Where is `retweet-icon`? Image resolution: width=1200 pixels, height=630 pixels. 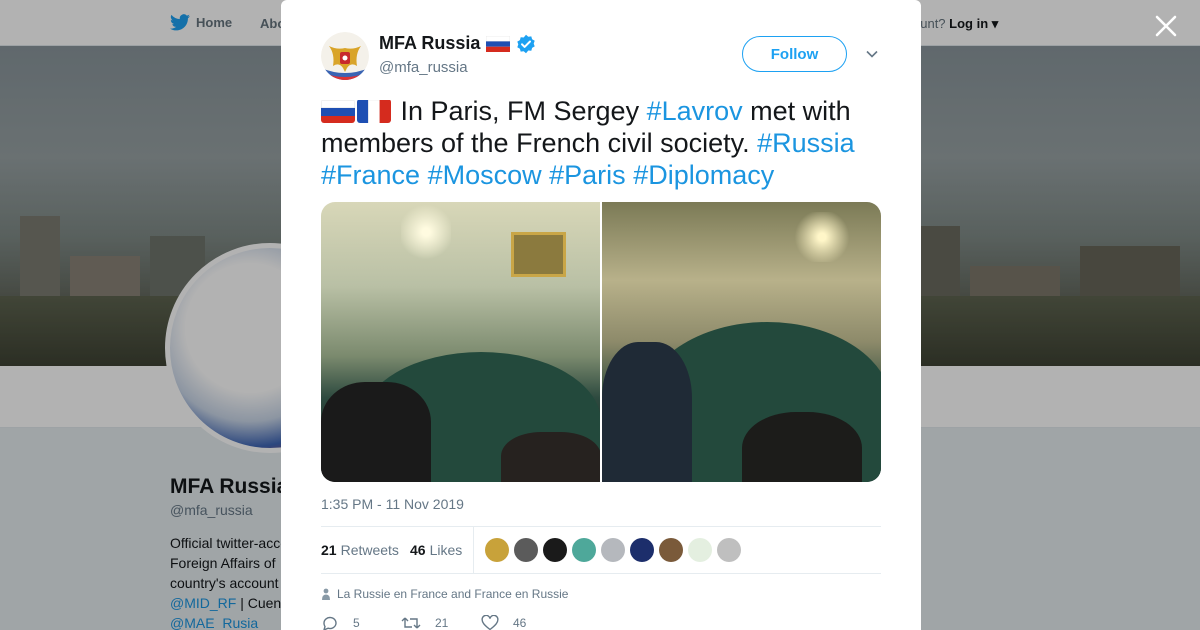
retweet-icon is located at coordinates (411, 623).